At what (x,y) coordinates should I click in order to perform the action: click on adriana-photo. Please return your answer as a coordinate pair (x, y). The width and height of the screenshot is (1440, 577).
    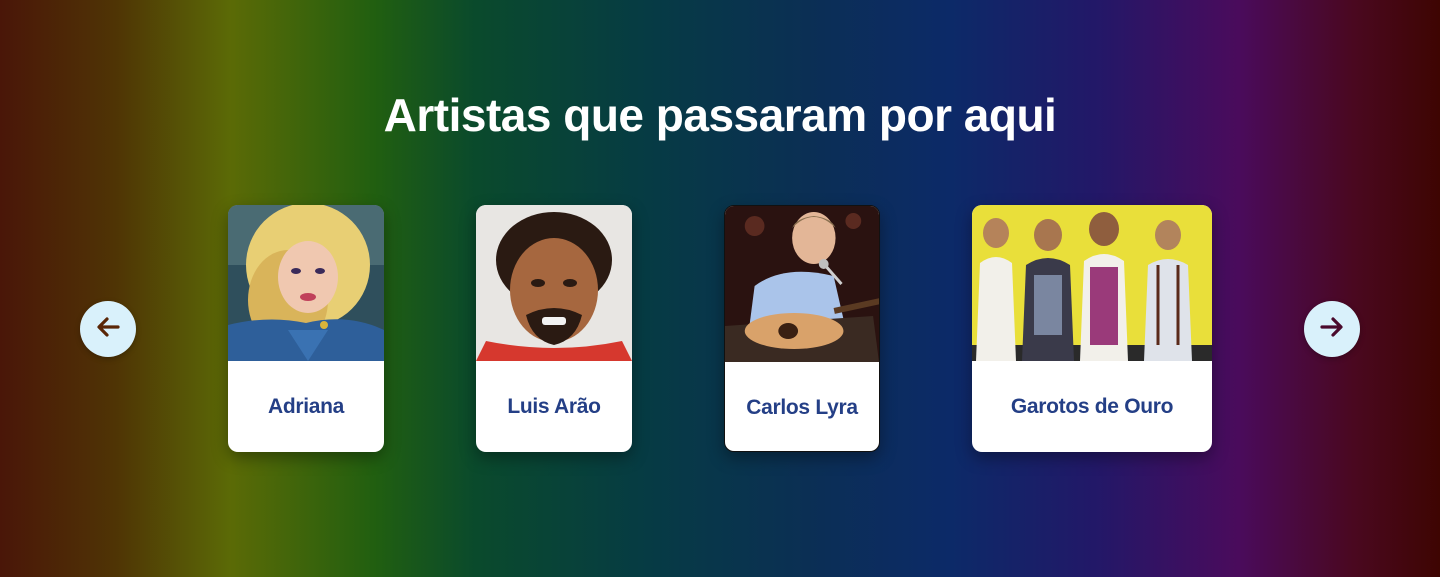
    Looking at the image, I should click on (306, 283).